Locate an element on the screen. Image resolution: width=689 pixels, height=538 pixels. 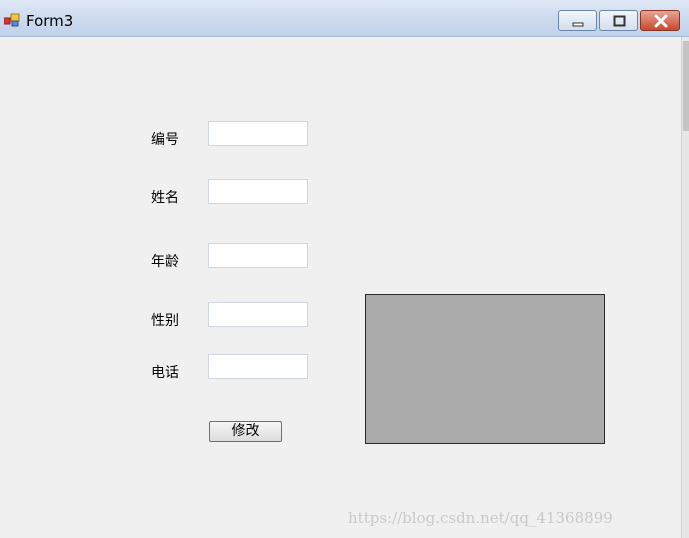
minimize-icon is located at coordinates (578, 24).